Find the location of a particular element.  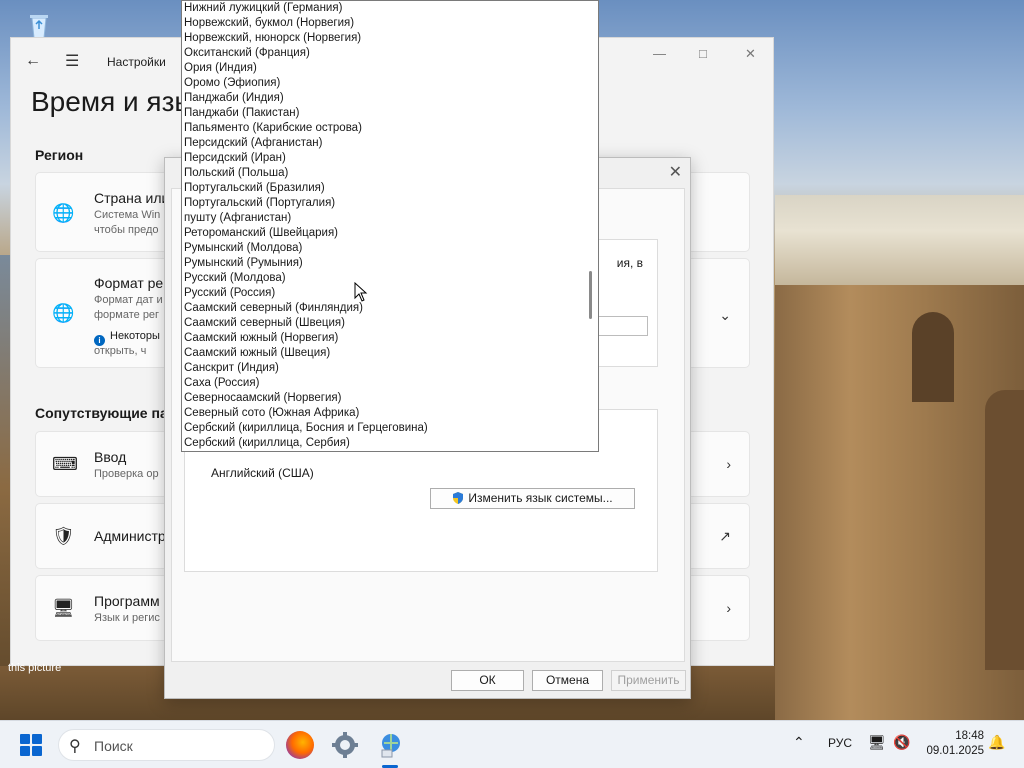

settings-gear-icon is located at coordinates (345, 745).